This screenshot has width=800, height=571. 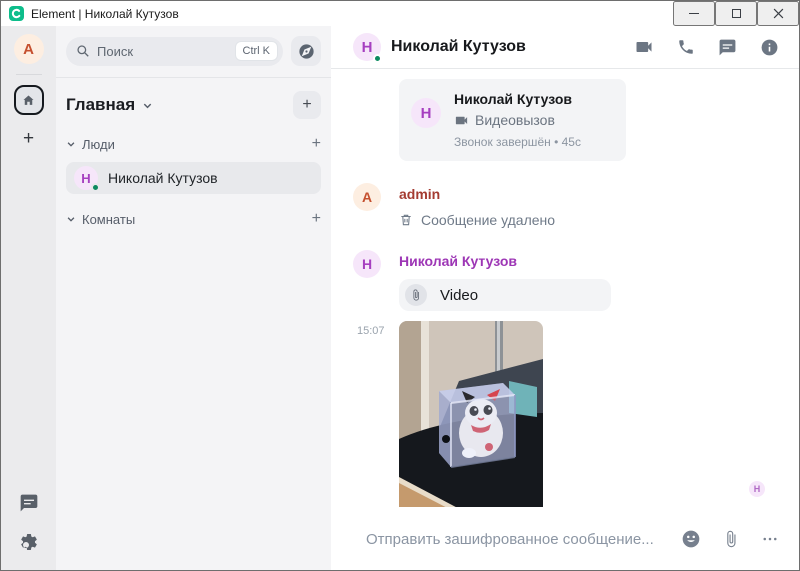 I want to click on window-title: Element | Николай Кутузов, so click(x=105, y=13).